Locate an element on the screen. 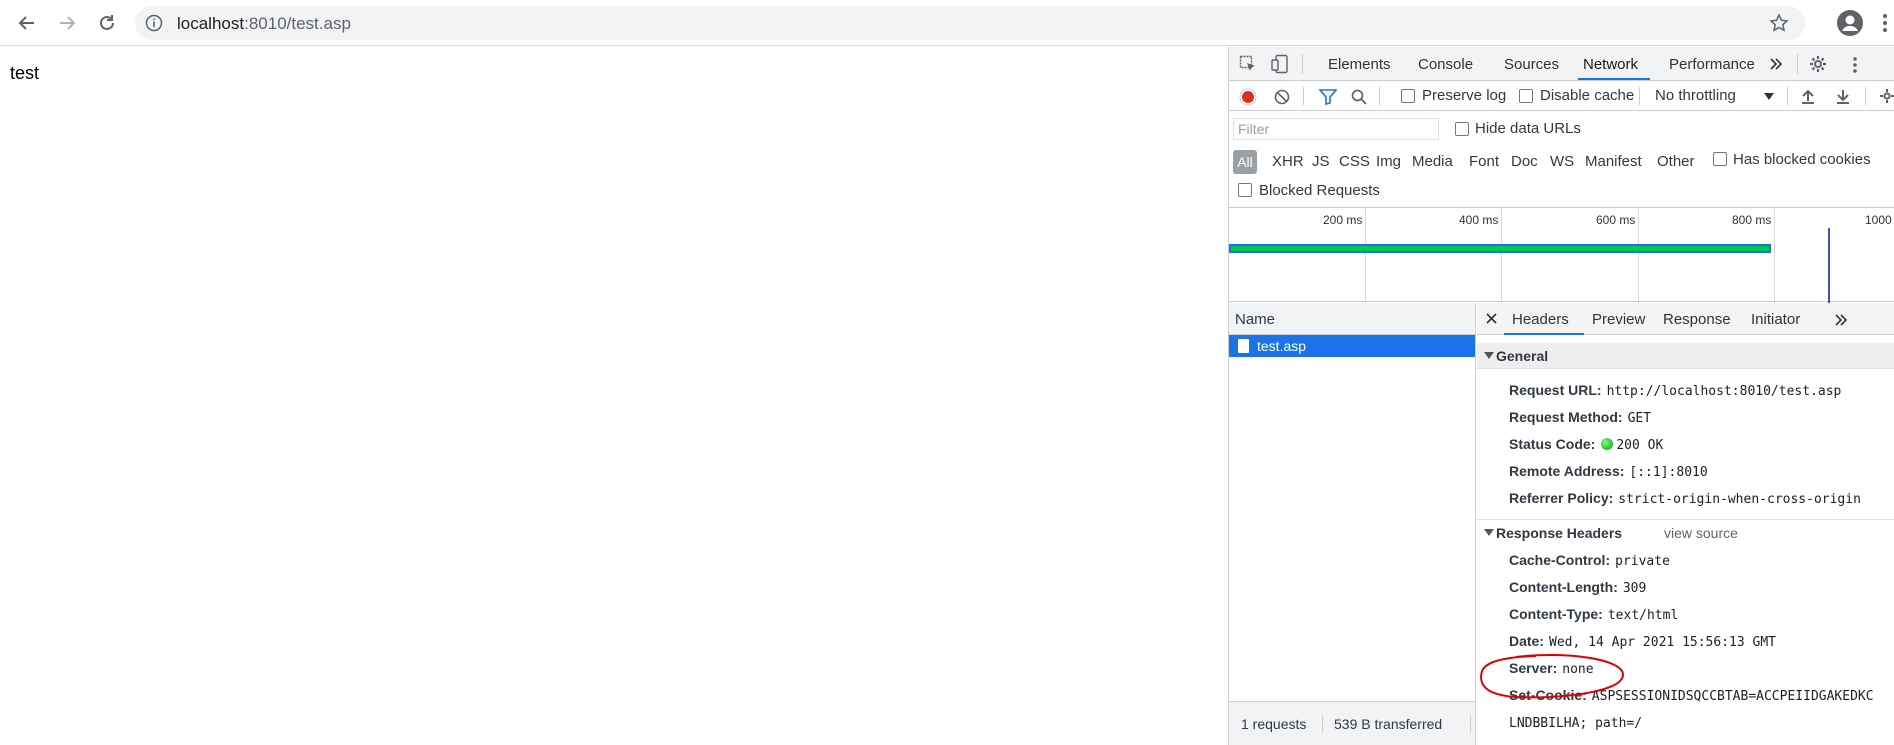 This screenshot has width=1894, height=745. type-filter-xhr: XHR is located at coordinates (1288, 161).